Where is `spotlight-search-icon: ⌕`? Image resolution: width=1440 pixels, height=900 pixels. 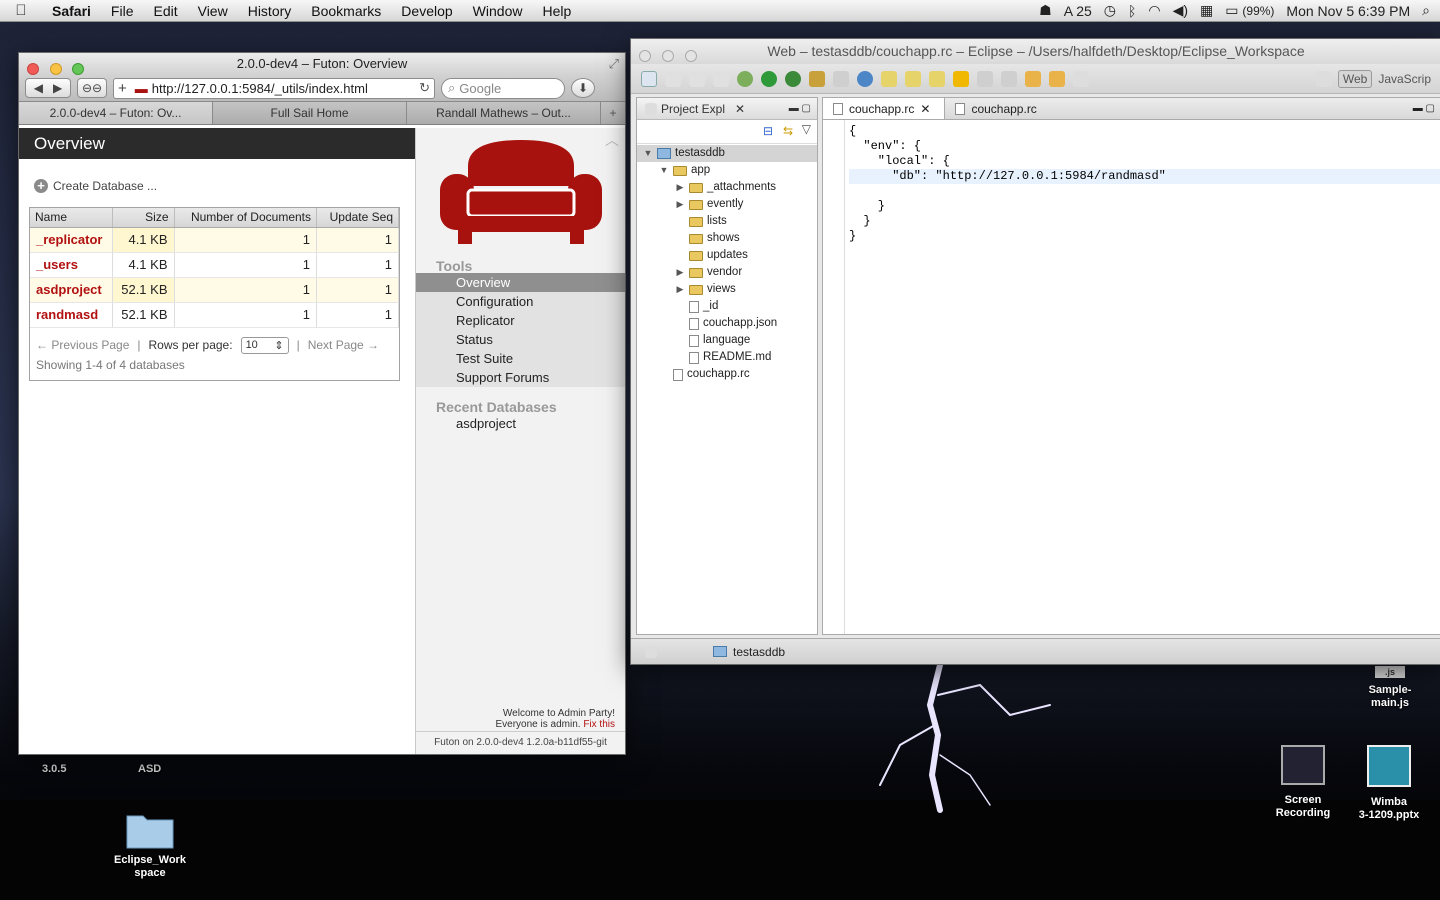 spotlight-search-icon: ⌕ is located at coordinates (1426, 10).